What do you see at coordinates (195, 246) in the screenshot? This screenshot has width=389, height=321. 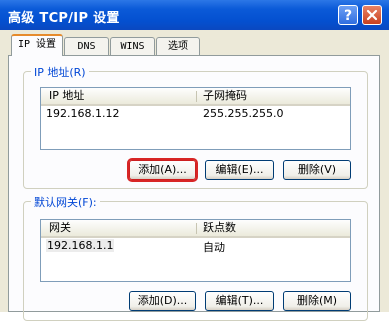 I see `table-row: 192.168.1.1 自动` at bounding box center [195, 246].